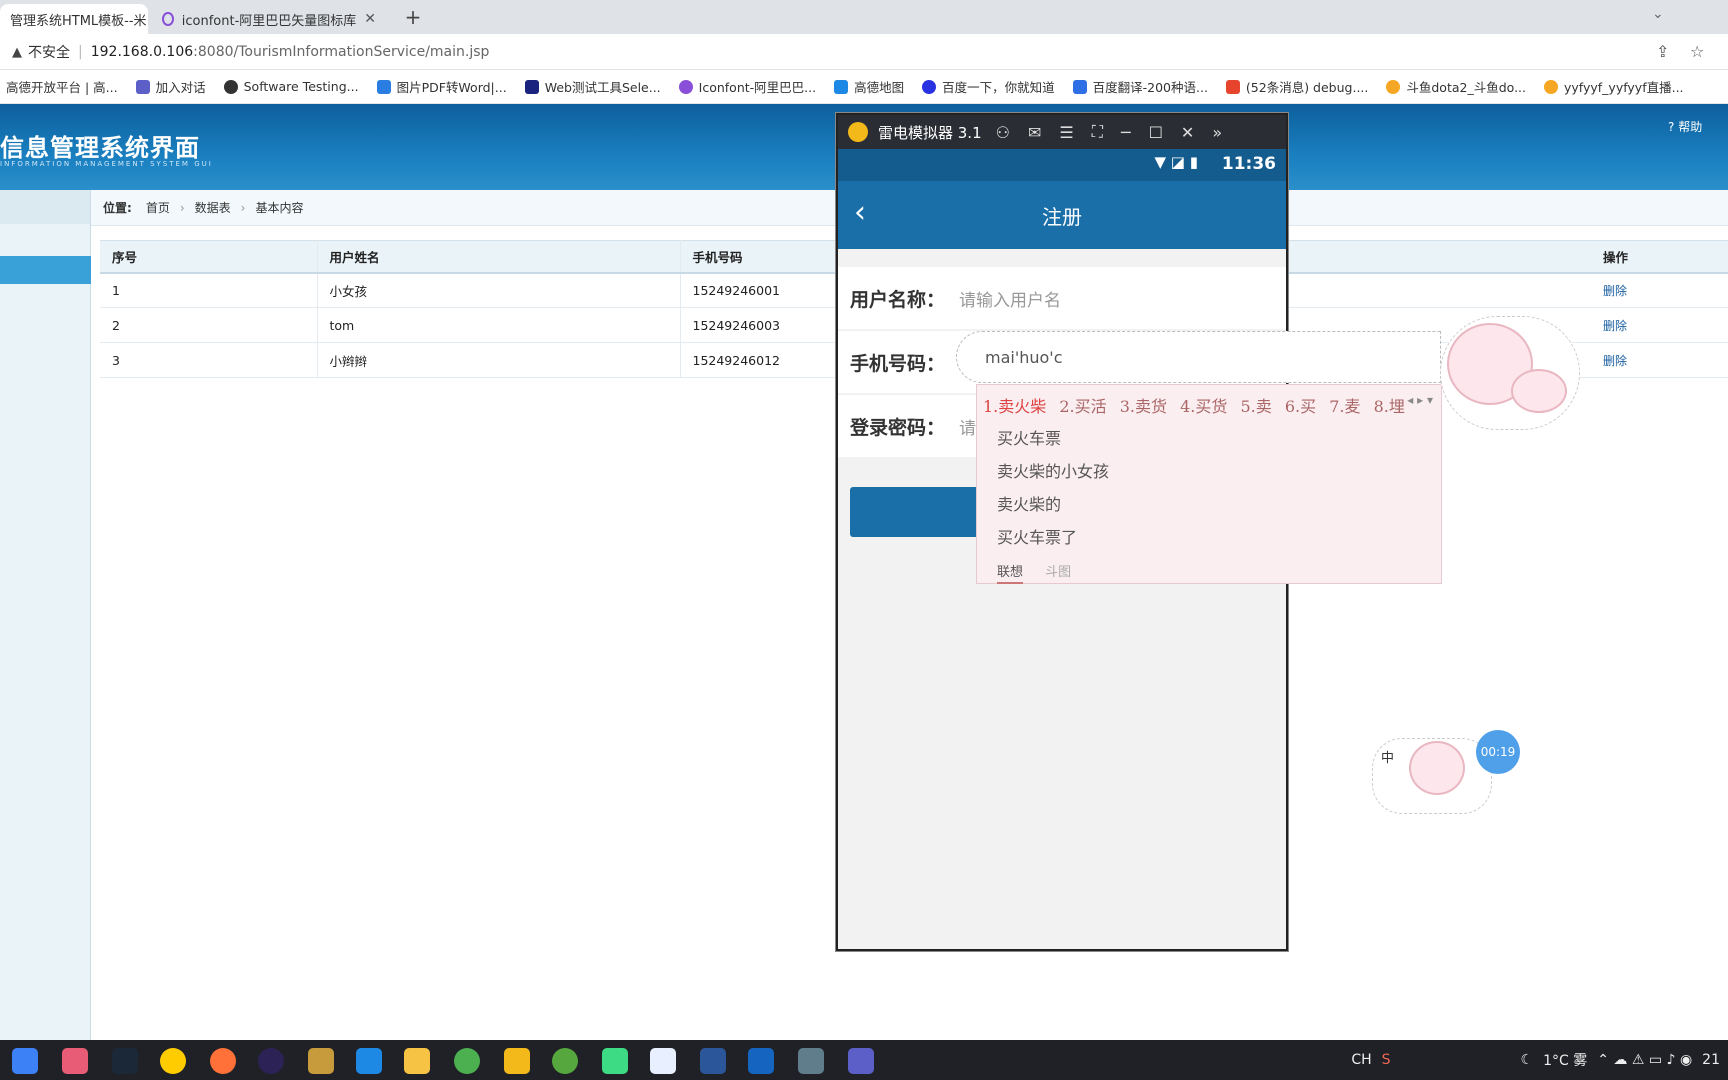 This screenshot has height=1080, width=1728. What do you see at coordinates (1420, 400) in the screenshot?
I see `ime-page-arrows-icon: ◂ ▸ ▾` at bounding box center [1420, 400].